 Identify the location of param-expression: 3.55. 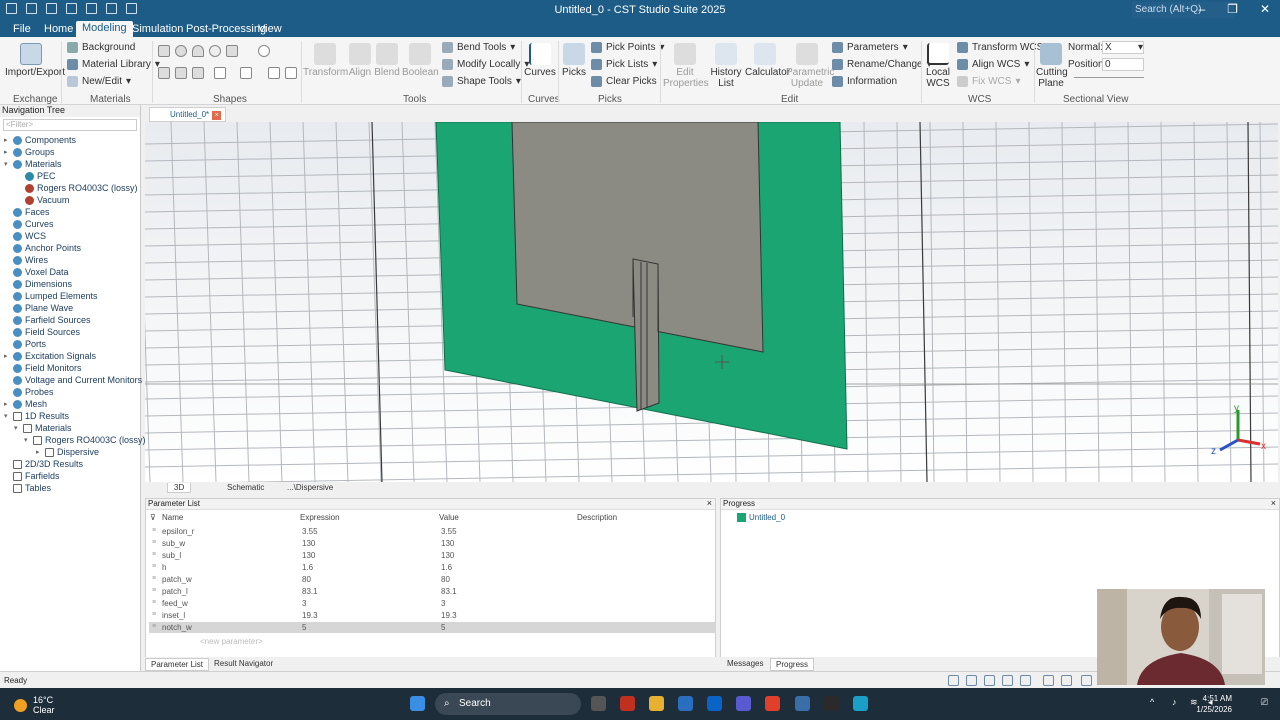
(310, 531).